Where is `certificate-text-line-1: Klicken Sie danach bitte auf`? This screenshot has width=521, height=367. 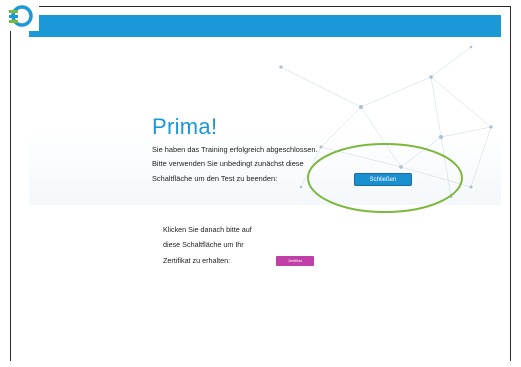 certificate-text-line-1: Klicken Sie danach bitte auf is located at coordinates (207, 229).